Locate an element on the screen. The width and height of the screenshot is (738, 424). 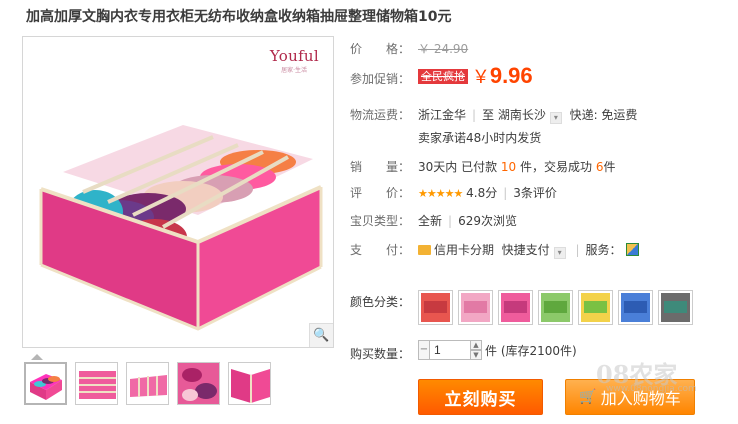
promo-currency: ￥ is located at coordinates (480, 77).